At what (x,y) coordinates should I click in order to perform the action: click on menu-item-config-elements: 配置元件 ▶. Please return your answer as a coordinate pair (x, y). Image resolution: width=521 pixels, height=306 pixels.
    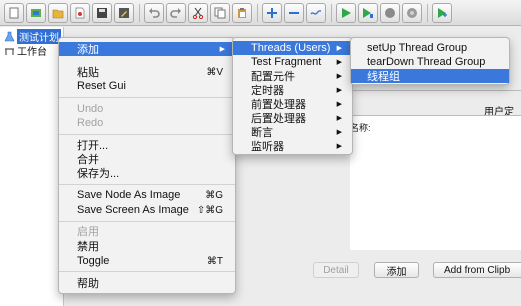
    Looking at the image, I should click on (292, 76).